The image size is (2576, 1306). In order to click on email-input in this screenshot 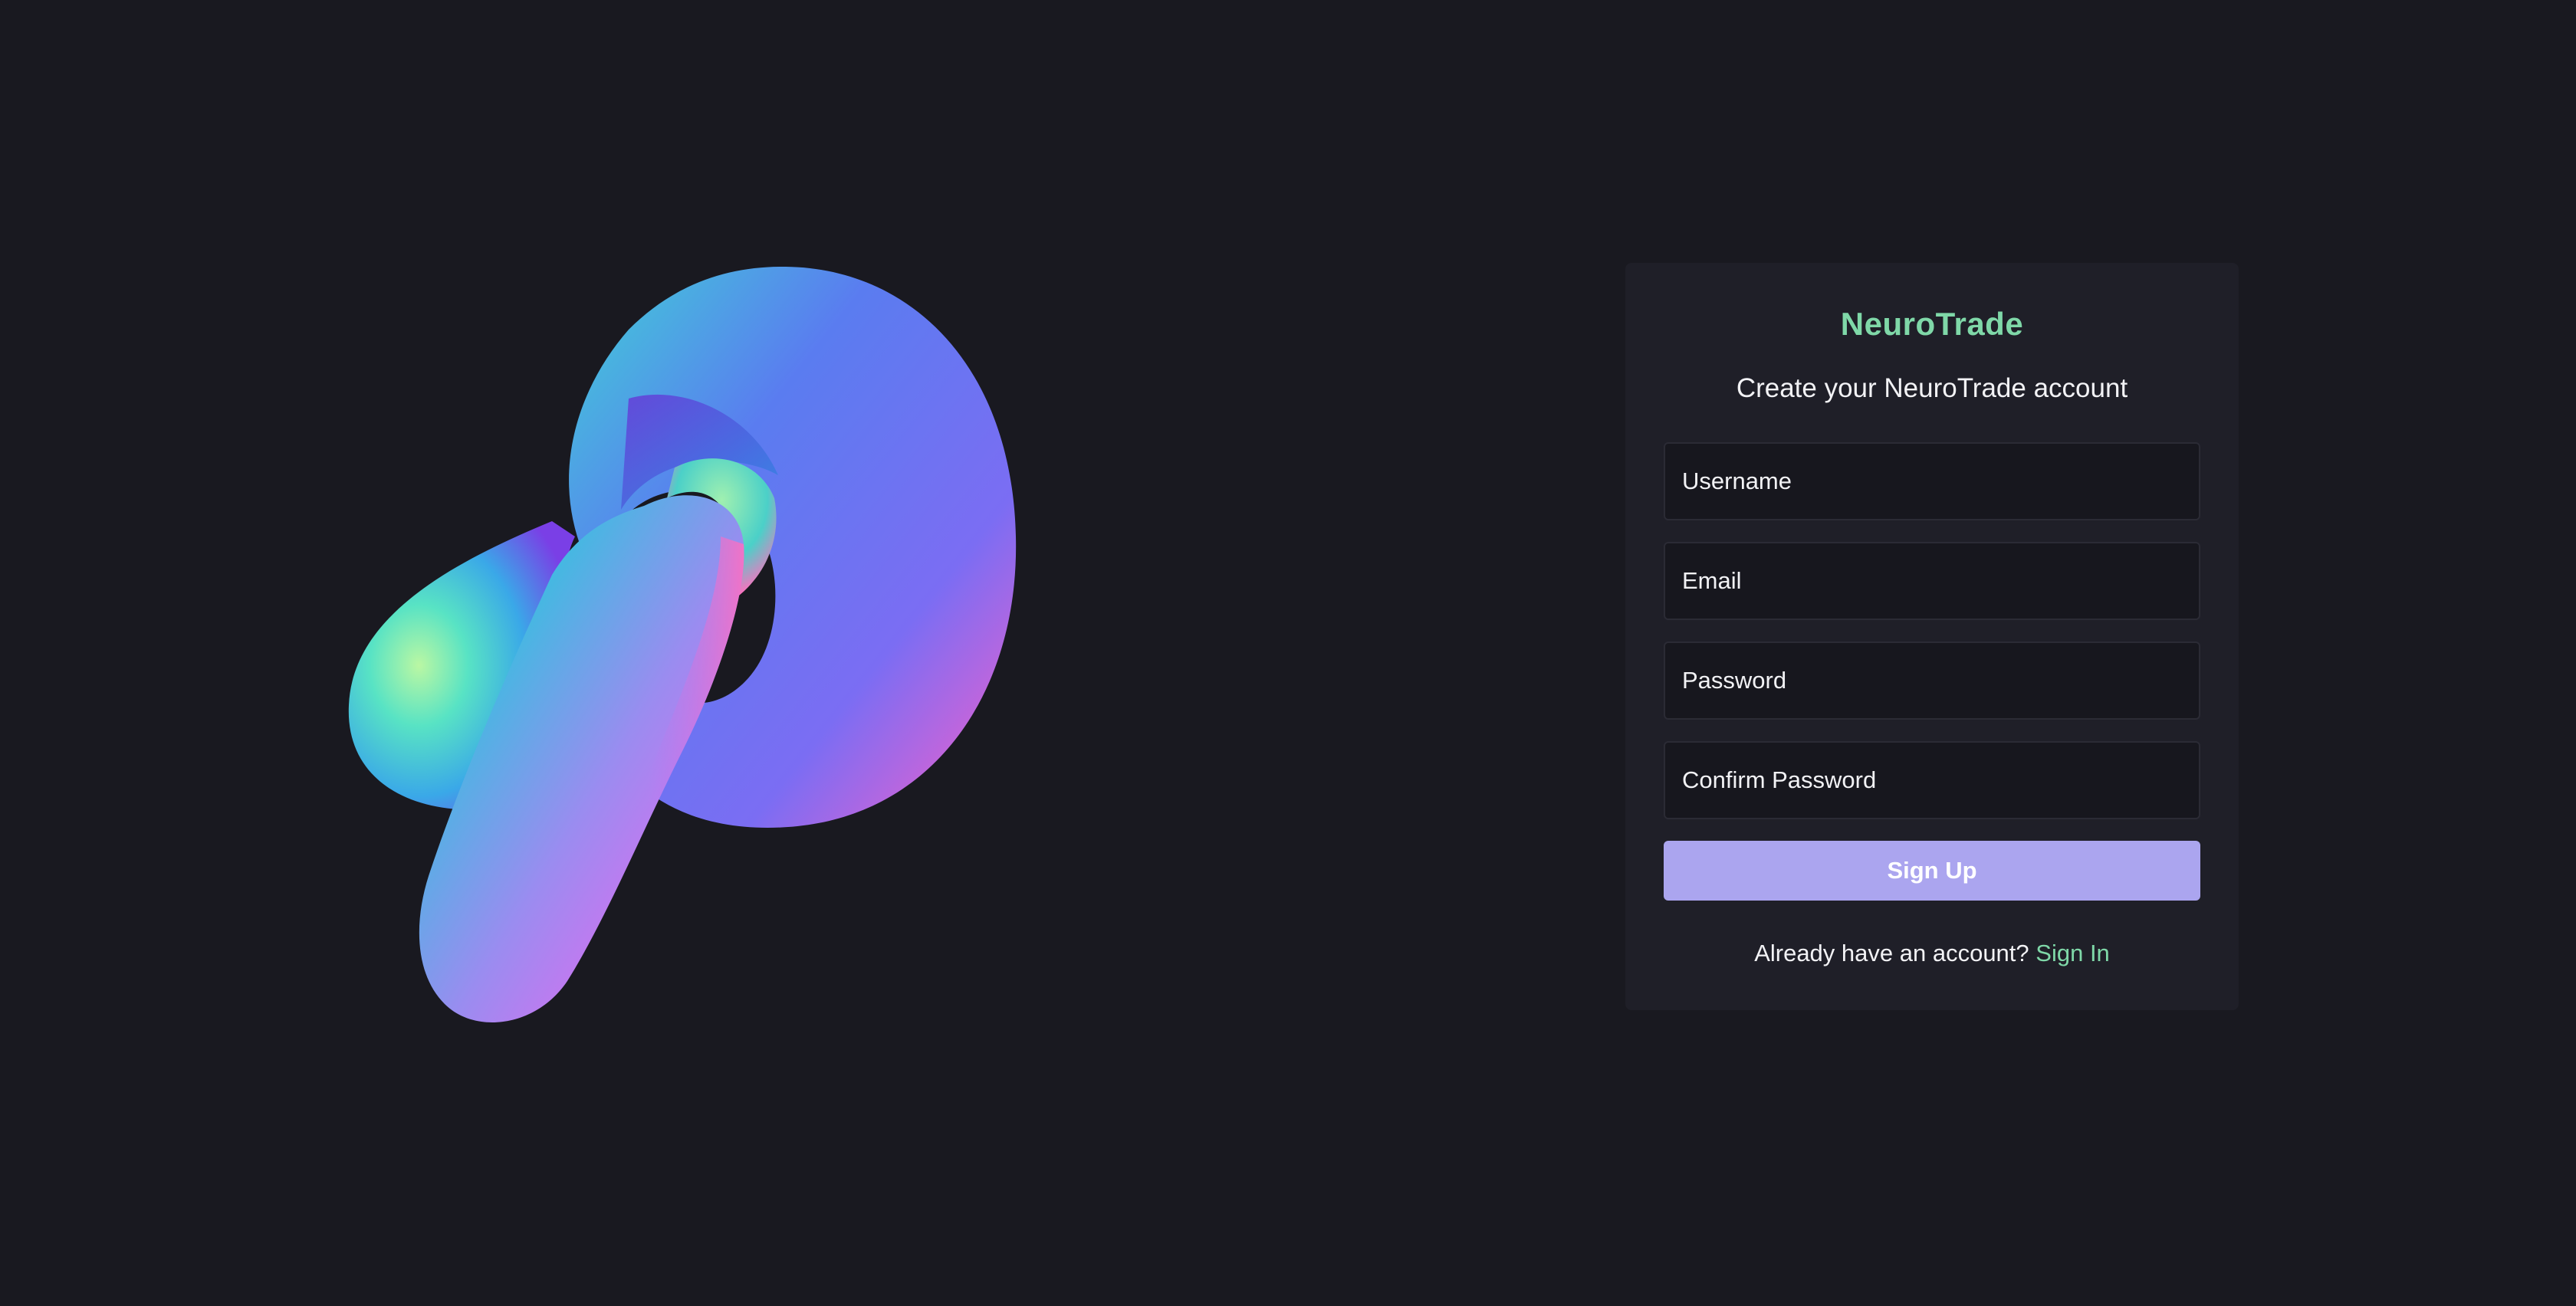, I will do `click(1932, 581)`.